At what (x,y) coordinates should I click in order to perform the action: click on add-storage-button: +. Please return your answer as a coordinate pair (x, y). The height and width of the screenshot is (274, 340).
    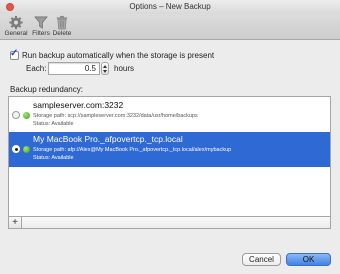
    Looking at the image, I should click on (15, 222).